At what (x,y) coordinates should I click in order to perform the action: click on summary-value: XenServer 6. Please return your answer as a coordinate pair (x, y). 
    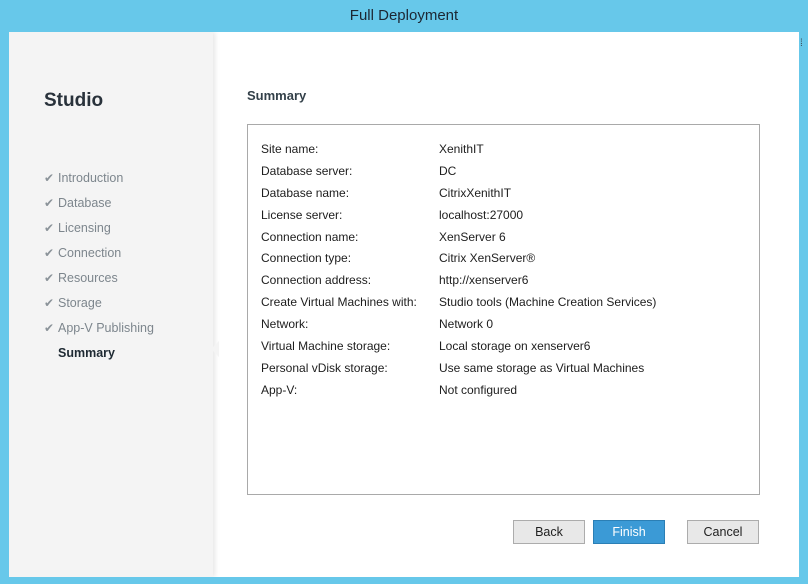
    Looking at the image, I should click on (472, 236).